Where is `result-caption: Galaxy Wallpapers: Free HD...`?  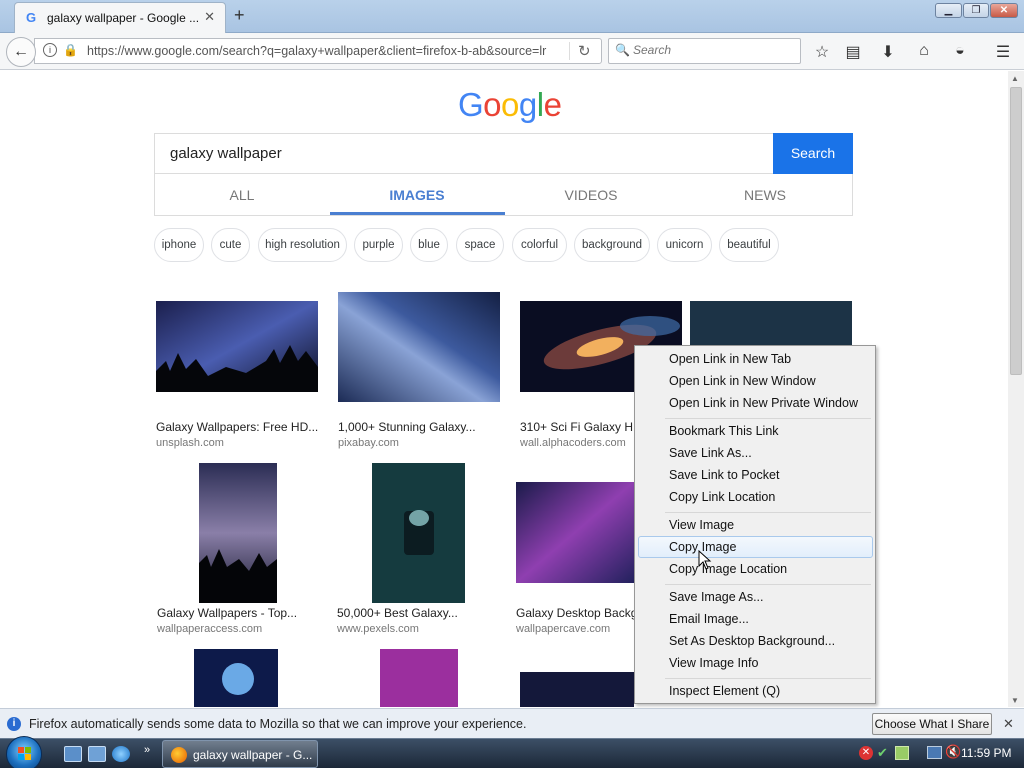
result-caption: Galaxy Wallpapers: Free HD... is located at coordinates (237, 427).